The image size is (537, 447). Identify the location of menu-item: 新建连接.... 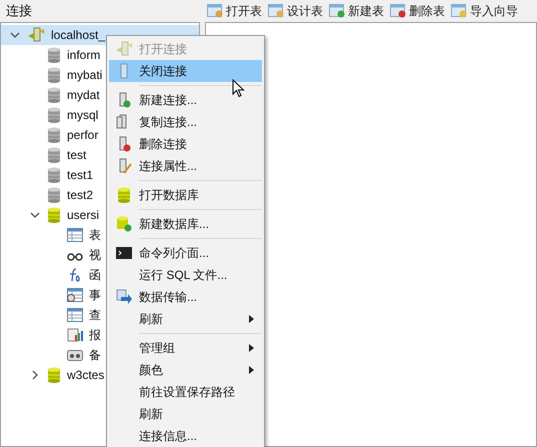
(185, 100).